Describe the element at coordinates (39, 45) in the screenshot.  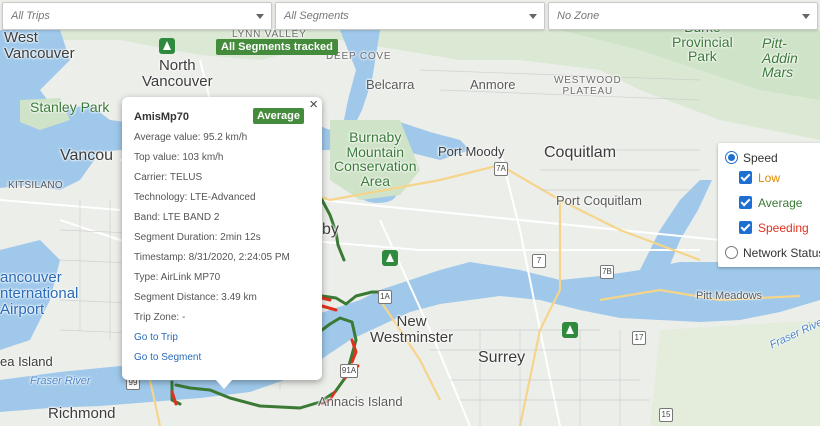
I see `map-label-west-vancouver: West Vancouver` at that location.